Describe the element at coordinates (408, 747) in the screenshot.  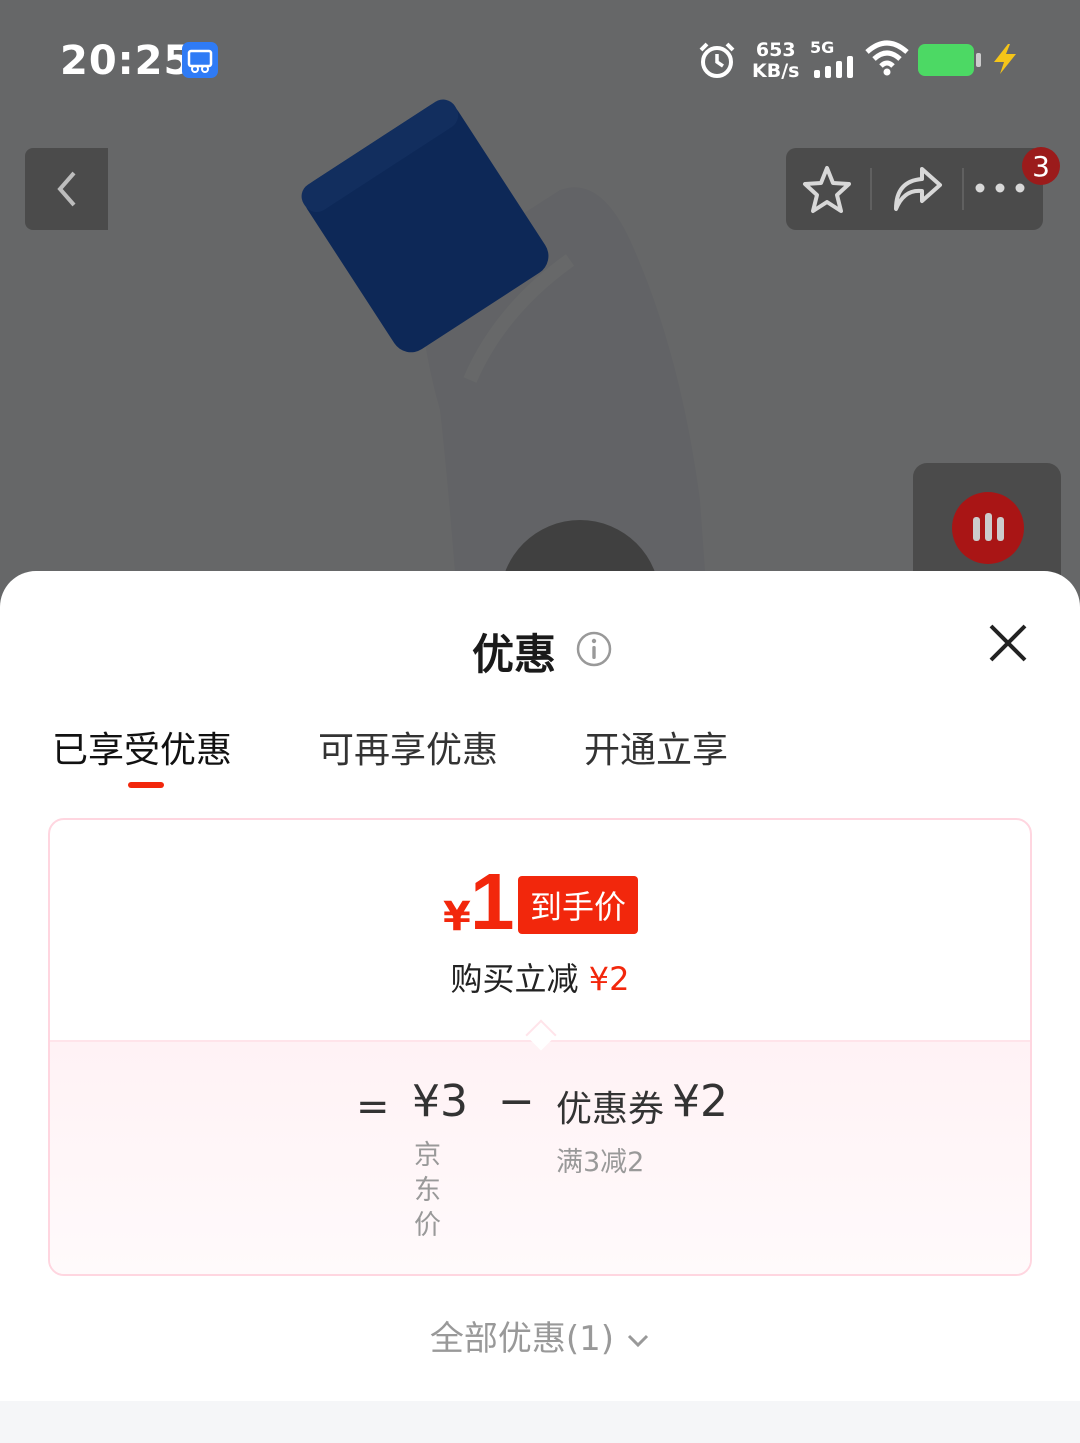
I see `tab-more-offers: 可再享优惠` at that location.